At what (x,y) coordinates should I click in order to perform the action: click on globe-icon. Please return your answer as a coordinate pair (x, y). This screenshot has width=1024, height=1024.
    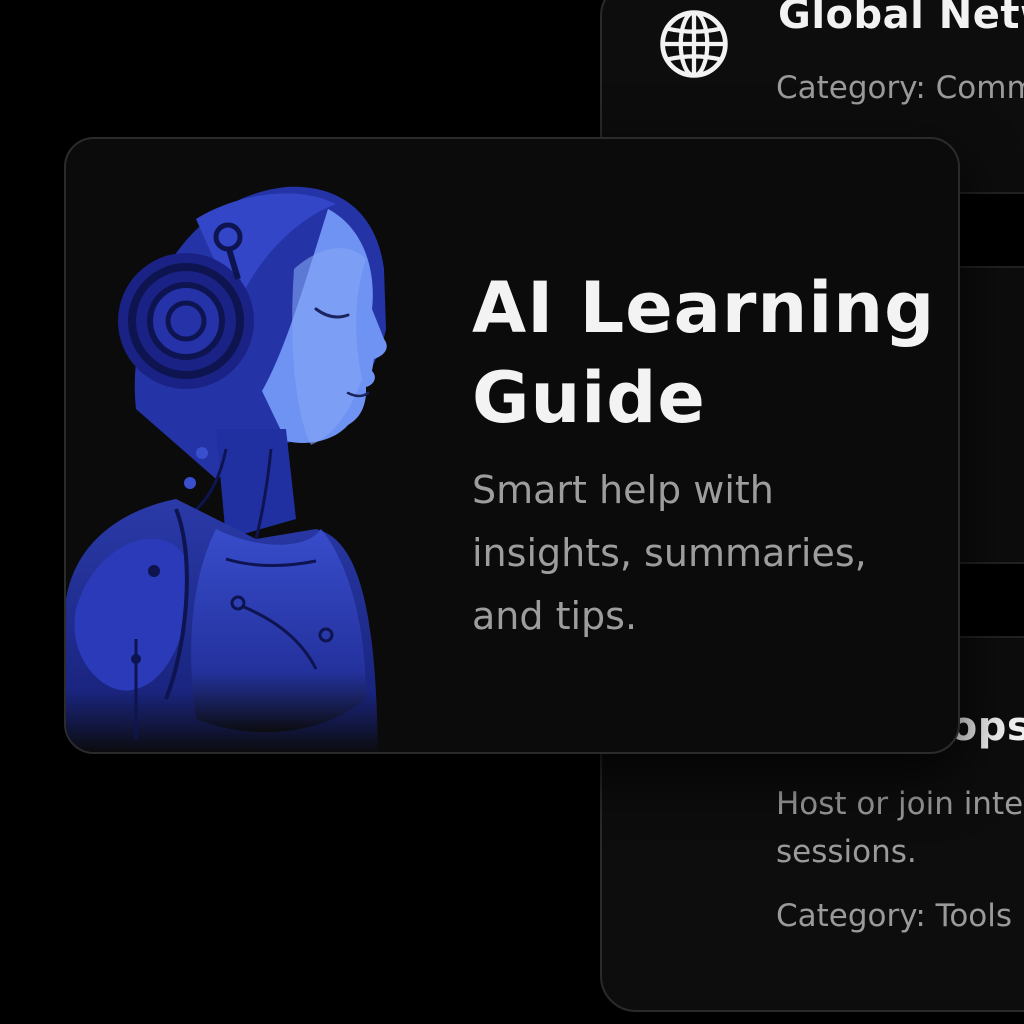
    Looking at the image, I should click on (694, 44).